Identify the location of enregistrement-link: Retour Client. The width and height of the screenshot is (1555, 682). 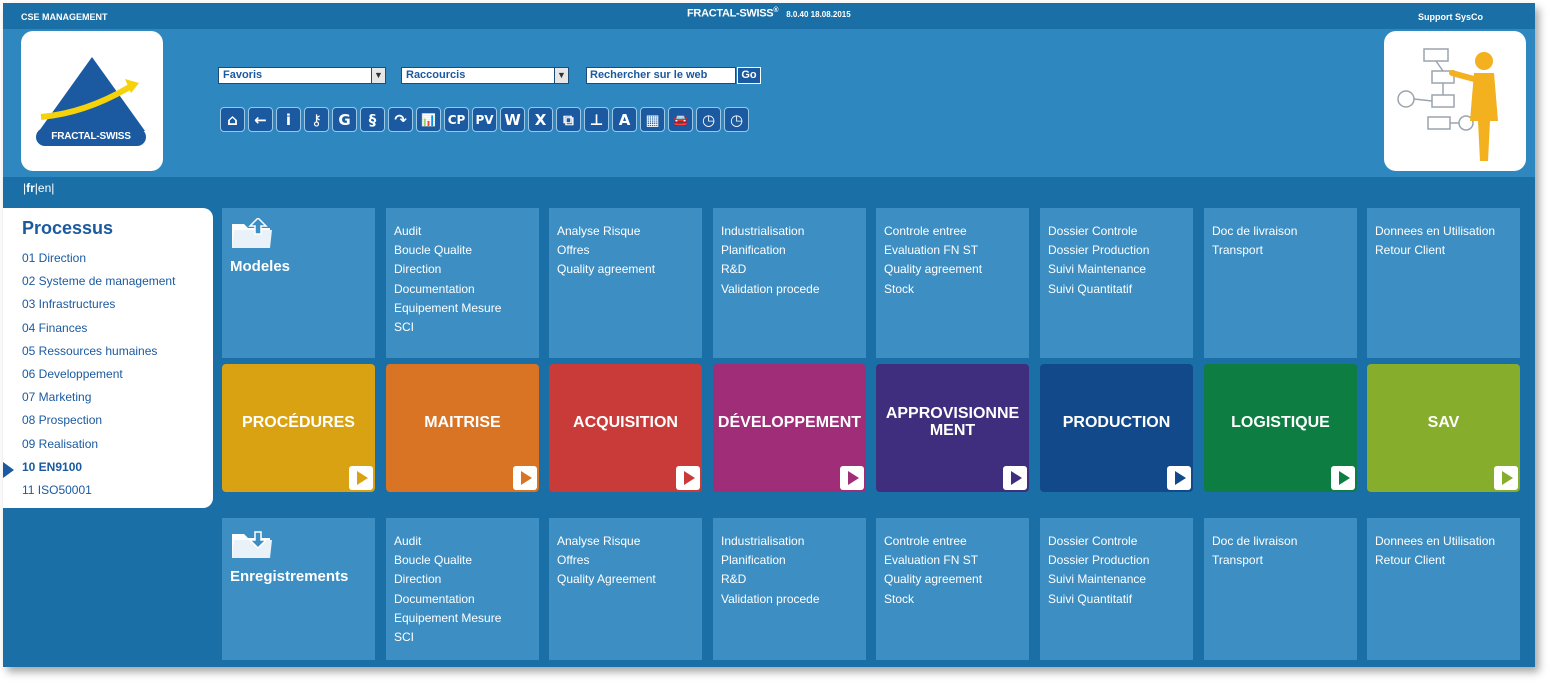
(1447, 560).